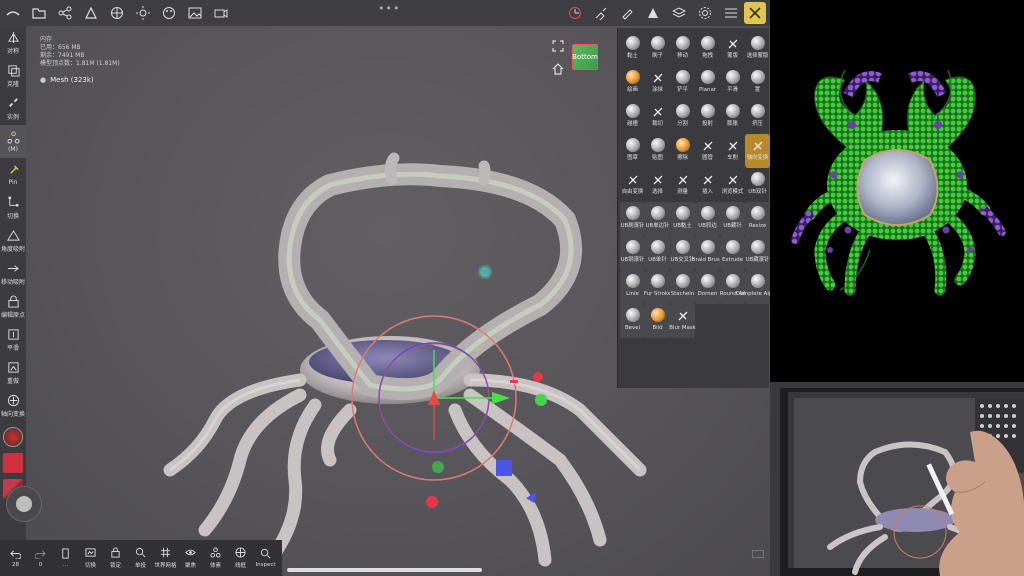 The width and height of the screenshot is (1024, 576). What do you see at coordinates (65, 13) in the screenshot?
I see `share-icon` at bounding box center [65, 13].